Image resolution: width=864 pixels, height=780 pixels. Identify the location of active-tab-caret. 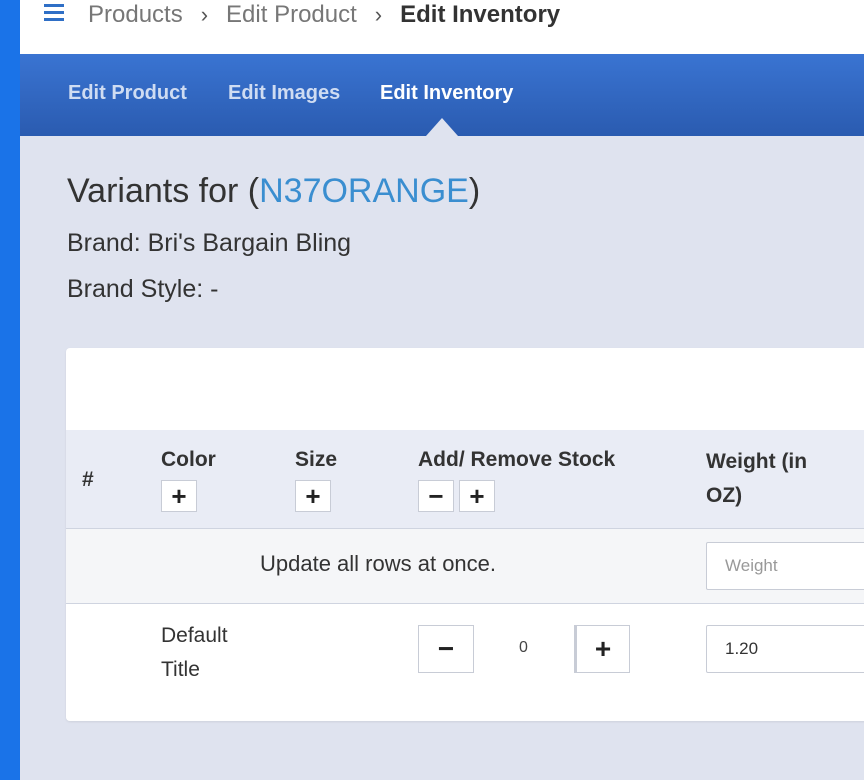
(442, 127).